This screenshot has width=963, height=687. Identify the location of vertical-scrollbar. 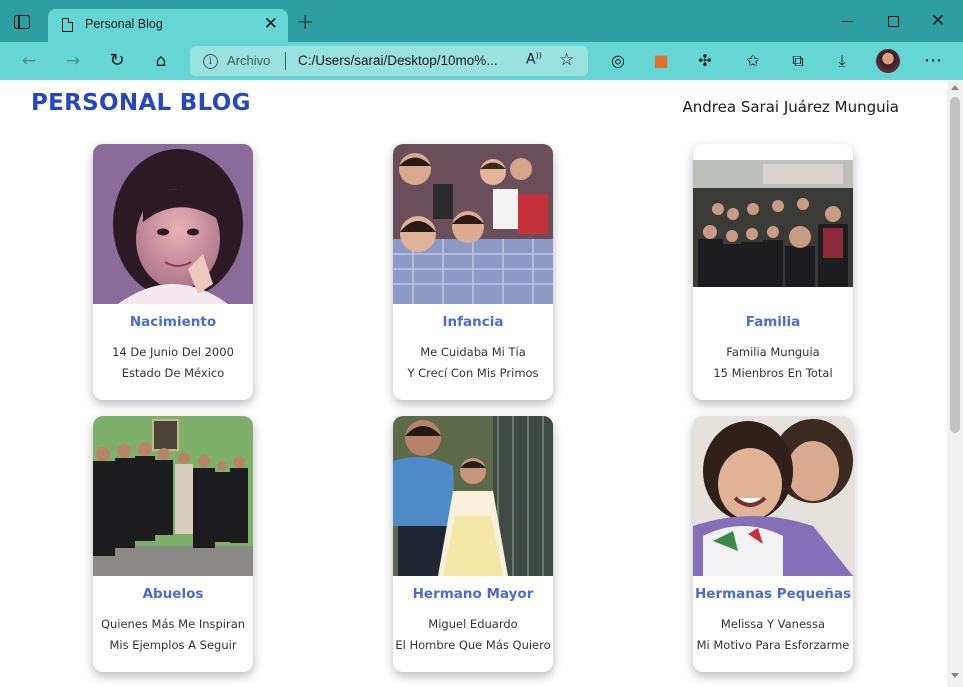
(955, 383).